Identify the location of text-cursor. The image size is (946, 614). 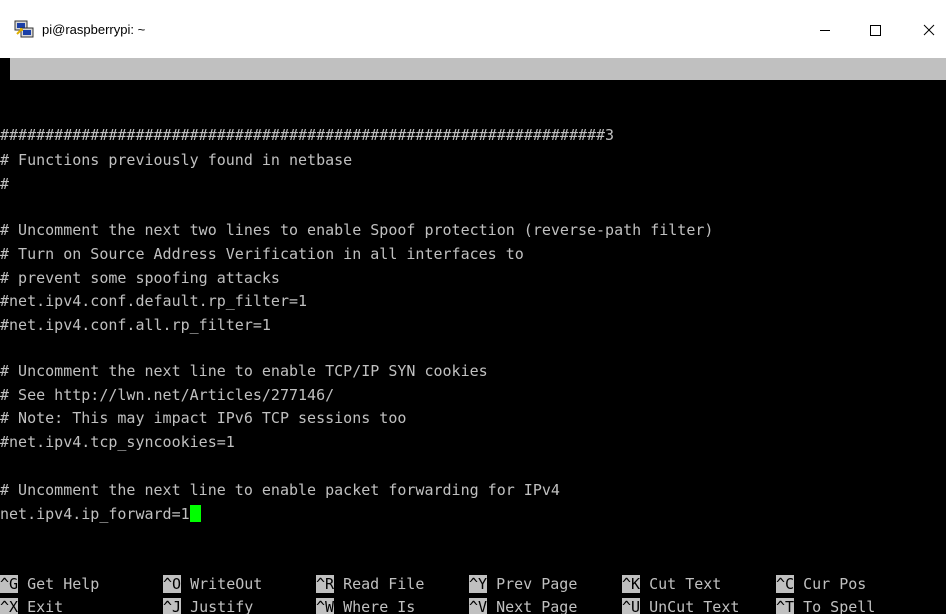
(195, 513).